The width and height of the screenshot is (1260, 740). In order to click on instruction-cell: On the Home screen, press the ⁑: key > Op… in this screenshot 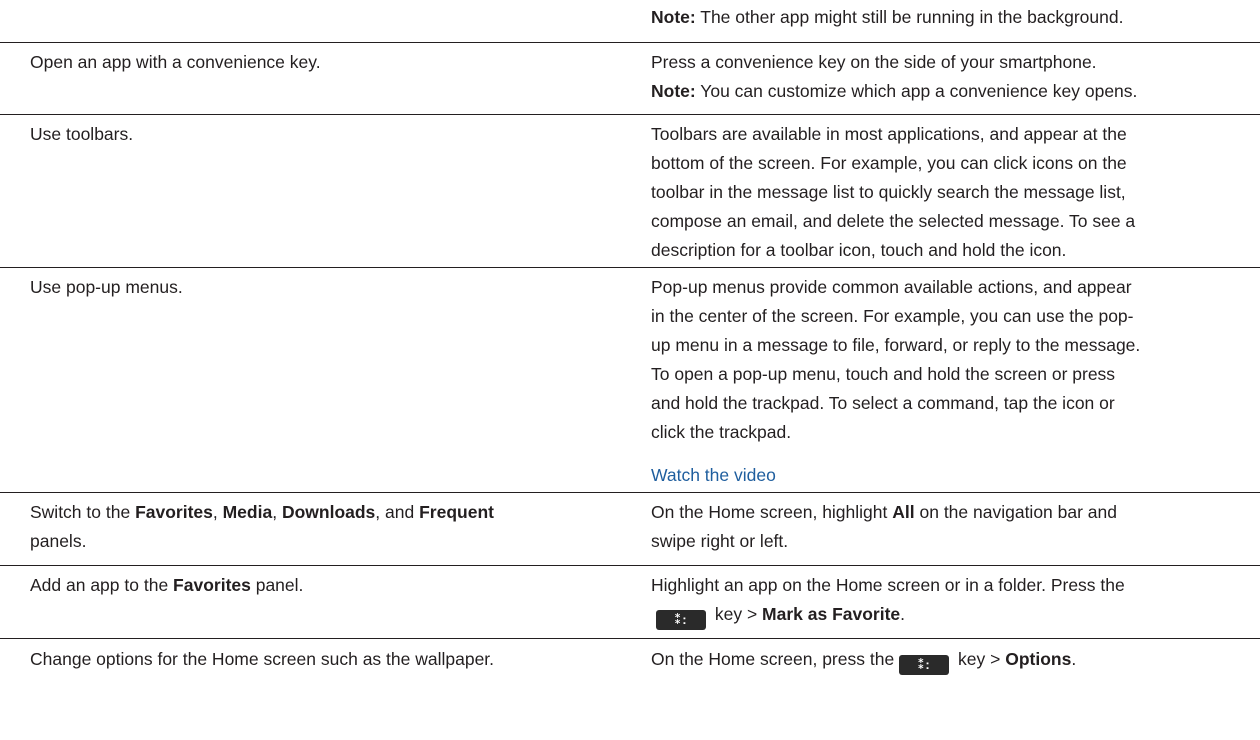, I will do `click(951, 660)`.